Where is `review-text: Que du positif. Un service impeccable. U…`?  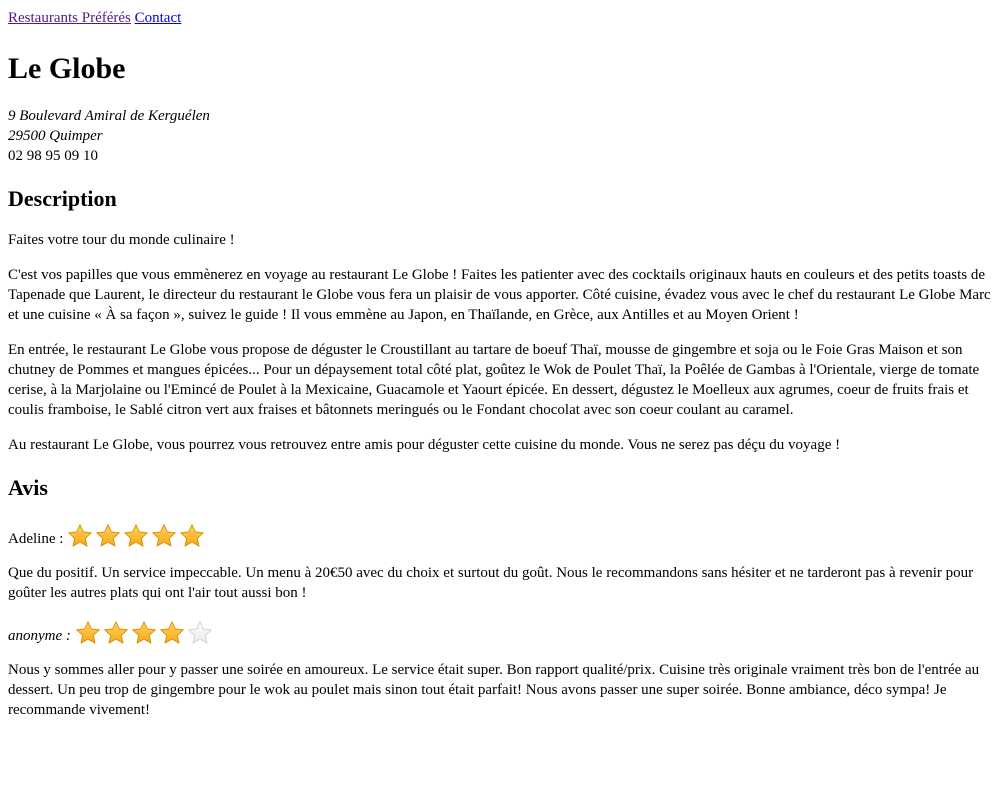
review-text: Que du positif. Un service impeccable. U… is located at coordinates (491, 583).